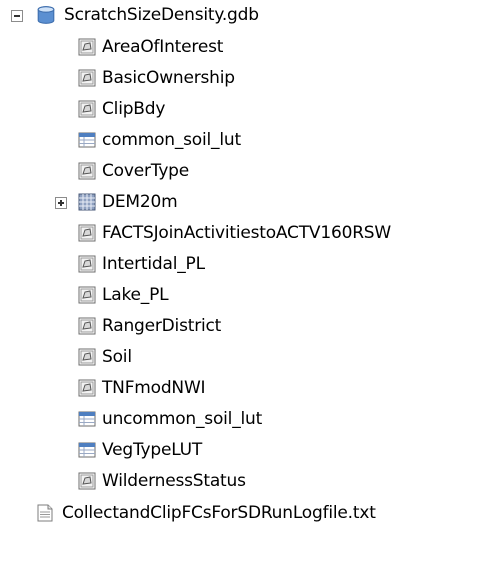 The height and width of the screenshot is (584, 496). I want to click on child-label: uncommon_soil_lut, so click(182, 419).